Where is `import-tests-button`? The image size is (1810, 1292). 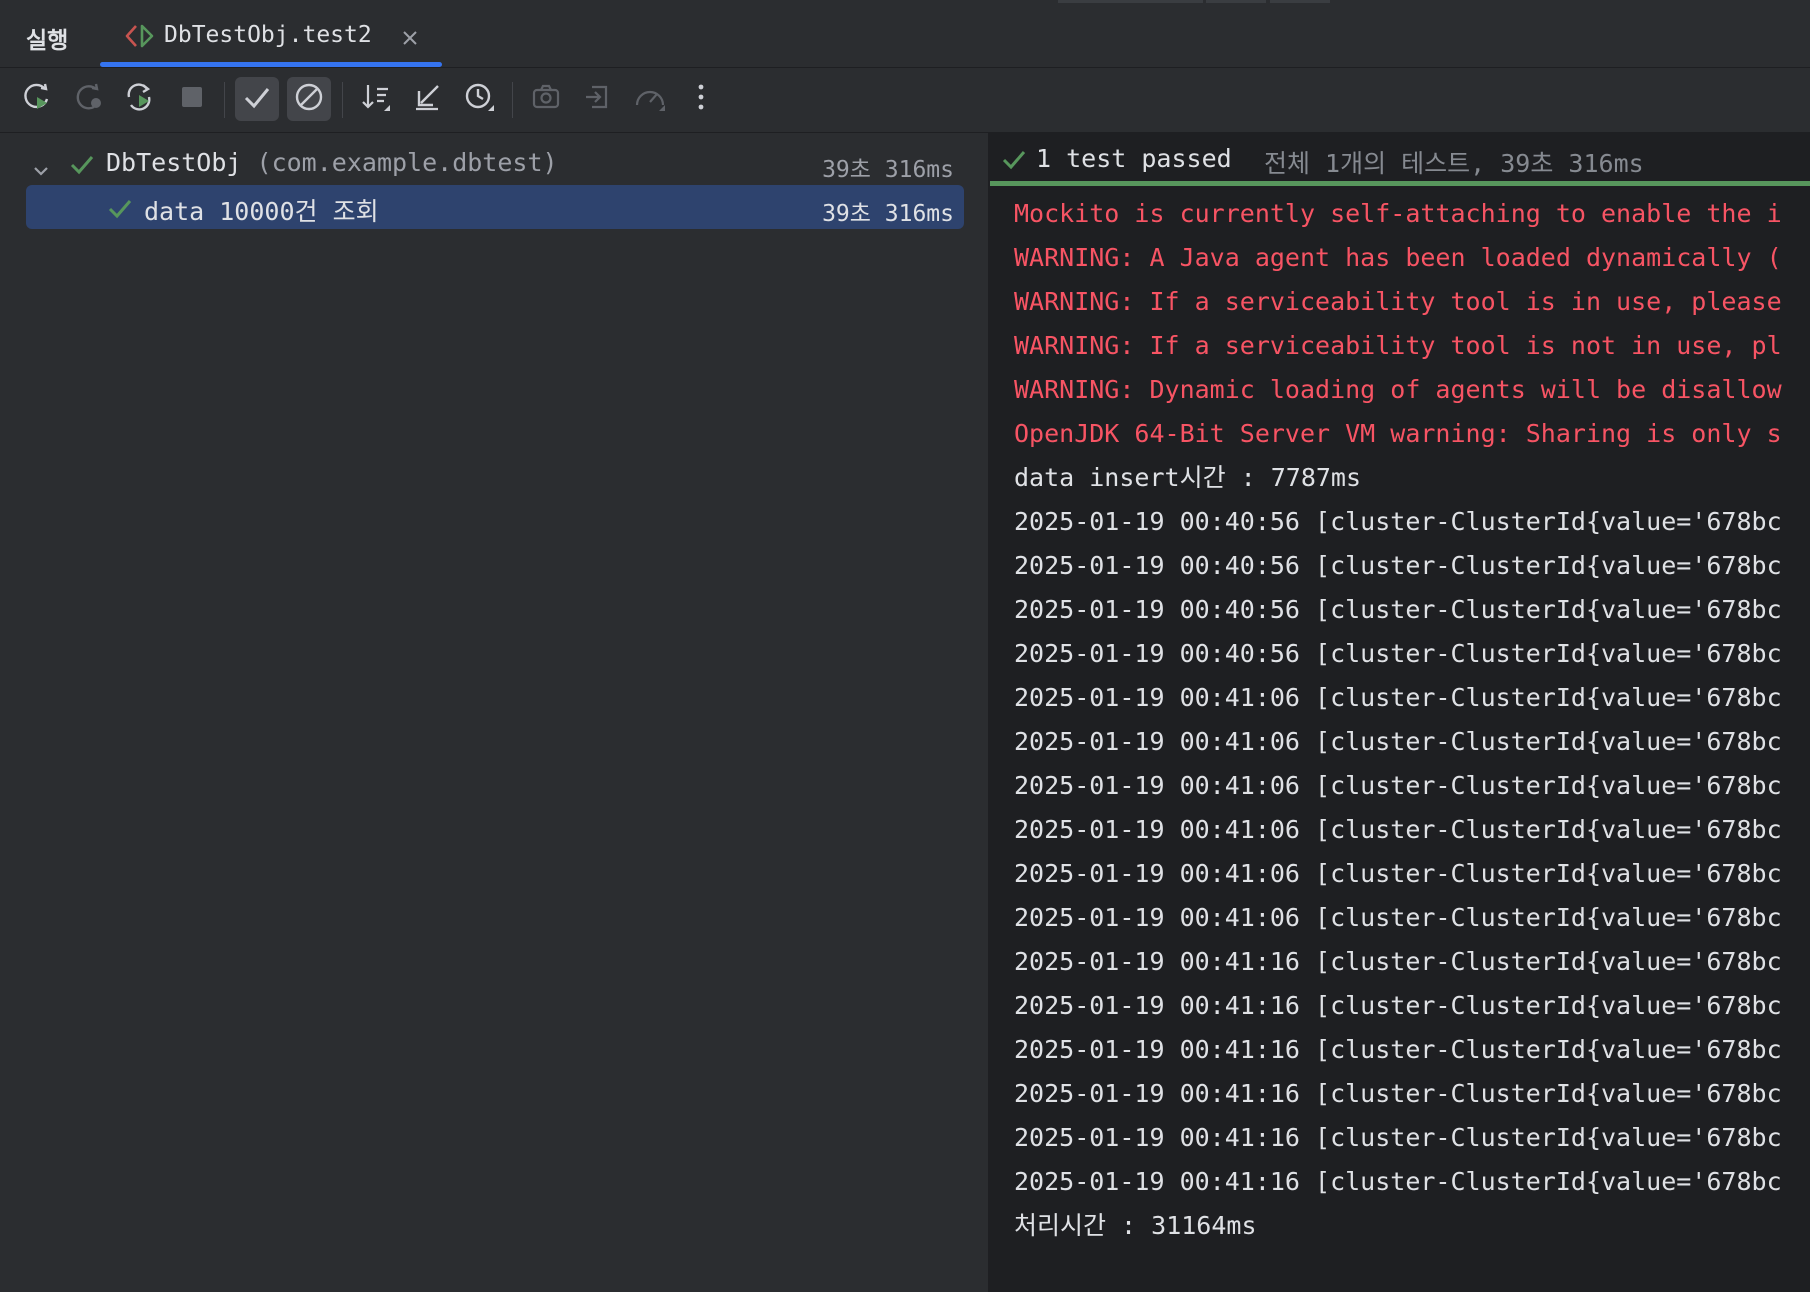
import-tests-button is located at coordinates (598, 99).